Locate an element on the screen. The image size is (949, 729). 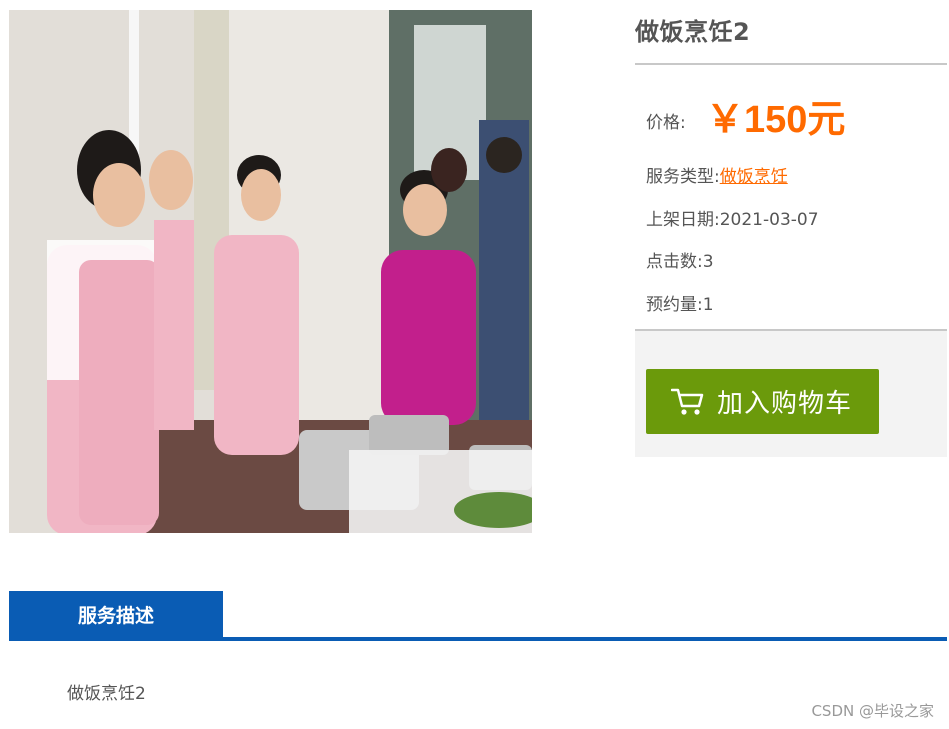
product-title: 做饭烹饪2 is located at coordinates (693, 32).